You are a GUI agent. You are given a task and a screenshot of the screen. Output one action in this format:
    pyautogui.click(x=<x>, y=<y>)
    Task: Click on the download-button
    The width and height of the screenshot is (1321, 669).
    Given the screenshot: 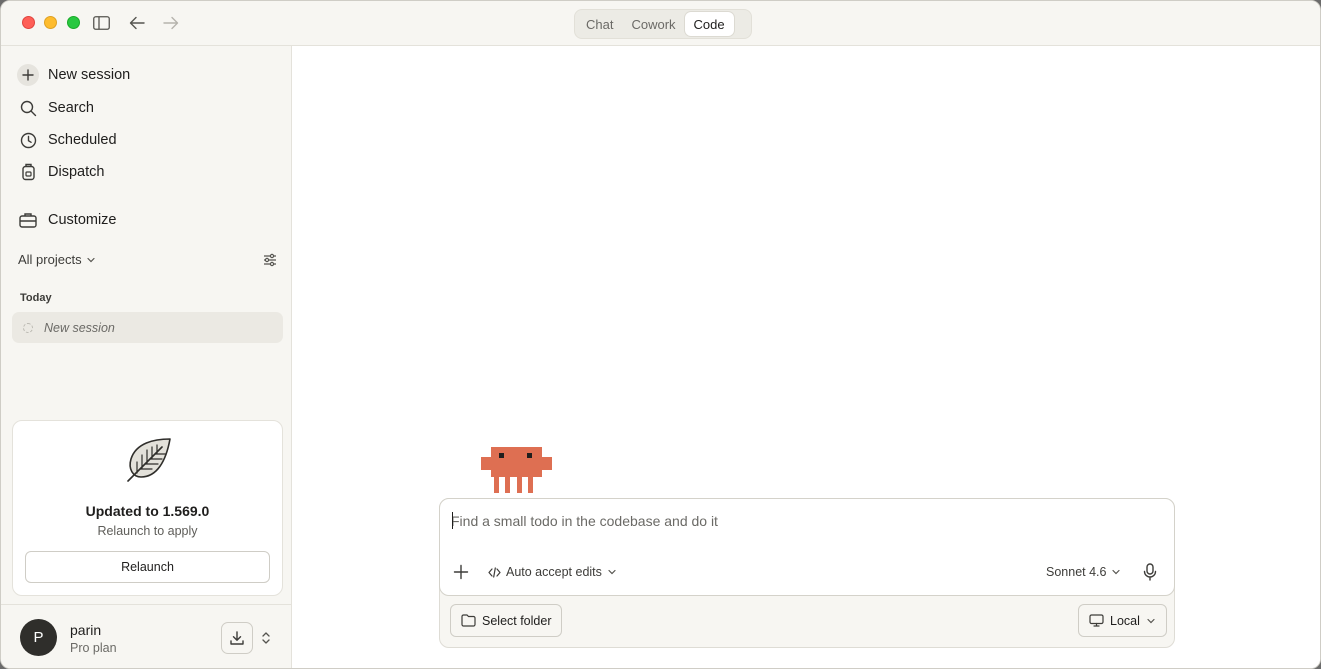 What is the action you would take?
    pyautogui.click(x=237, y=638)
    